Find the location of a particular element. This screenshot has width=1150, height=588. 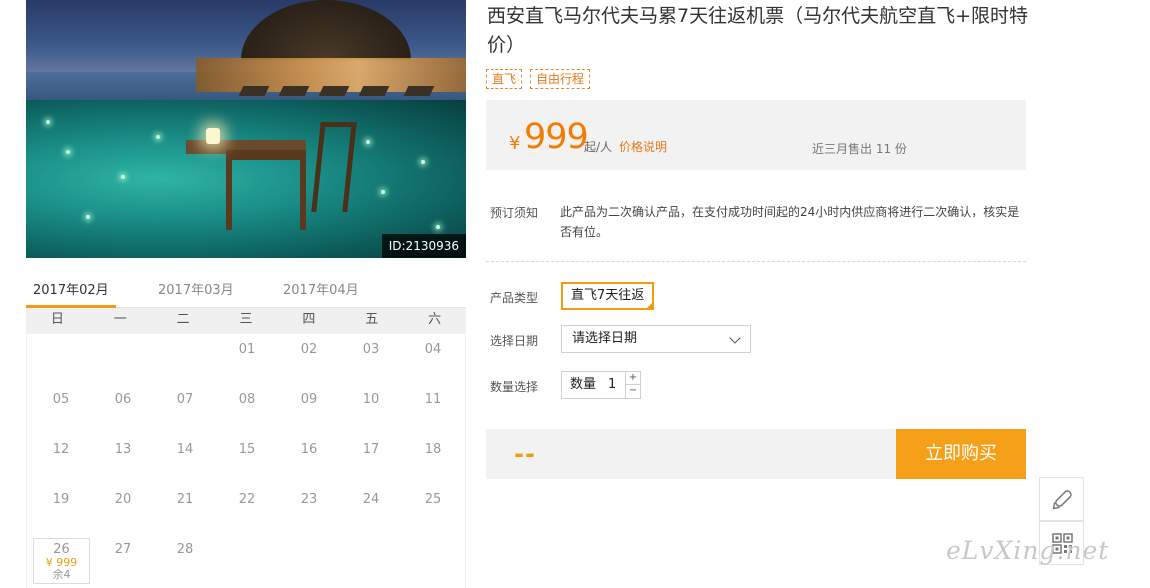

calendar-day: 20 is located at coordinates (123, 509).